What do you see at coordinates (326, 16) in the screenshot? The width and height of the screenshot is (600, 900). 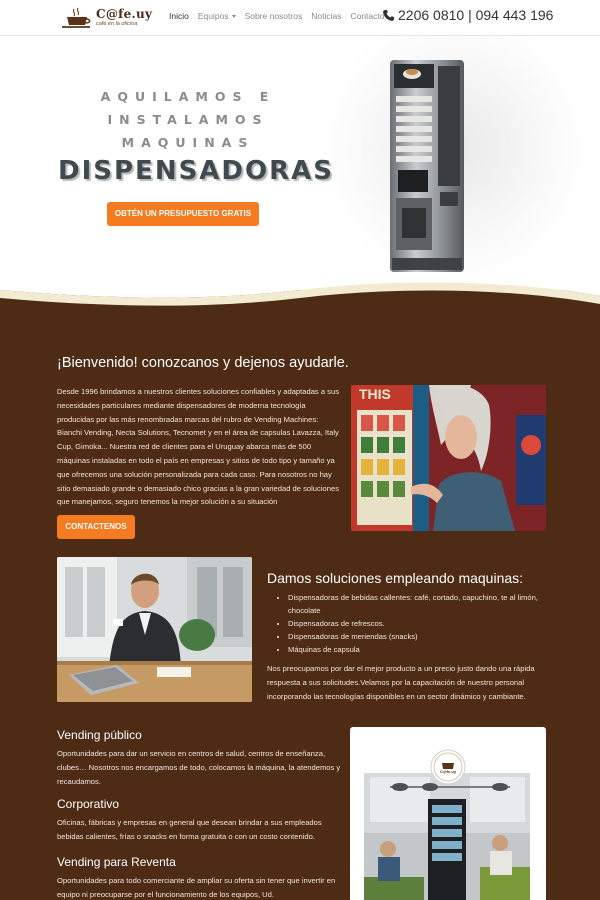 I see `nav-noticias: Noticias` at bounding box center [326, 16].